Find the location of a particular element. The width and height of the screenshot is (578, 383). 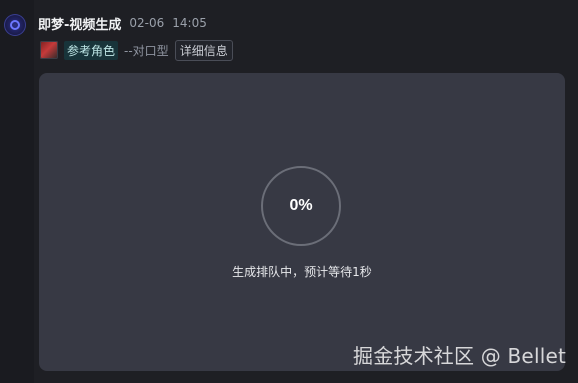

detail-button: 详细信息 is located at coordinates (203, 50).